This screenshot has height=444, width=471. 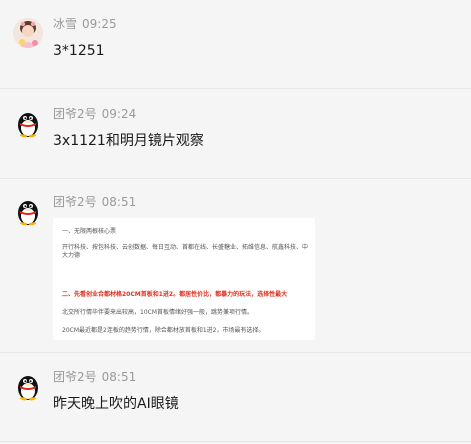 I want to click on message-text: 3*1251, so click(x=79, y=51).